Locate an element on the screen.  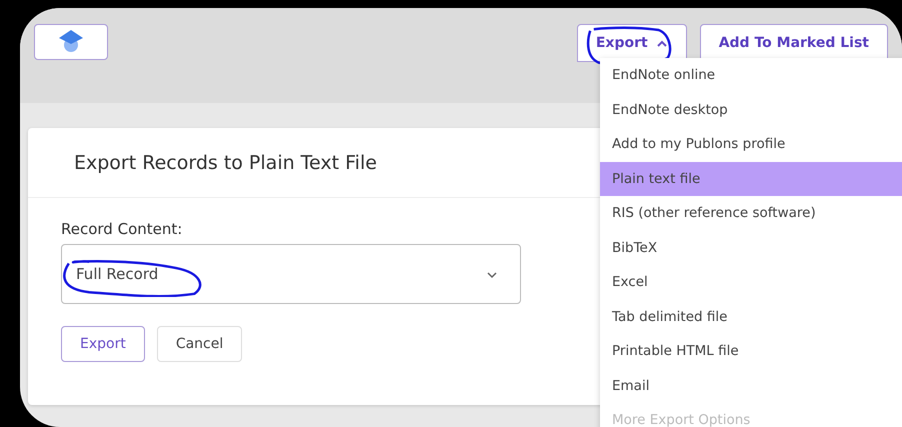
menu-item: Email is located at coordinates (751, 385).